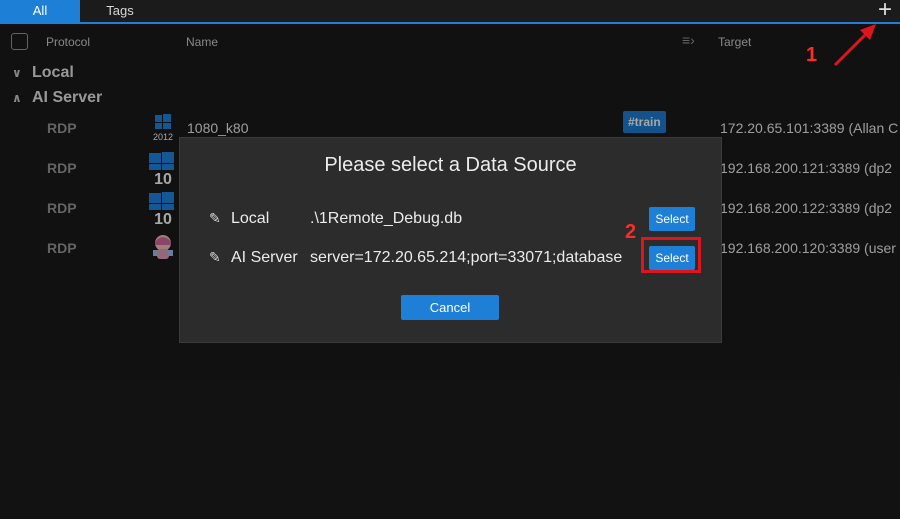  Describe the element at coordinates (450, 307) in the screenshot. I see `cancel-button: Cancel` at that location.